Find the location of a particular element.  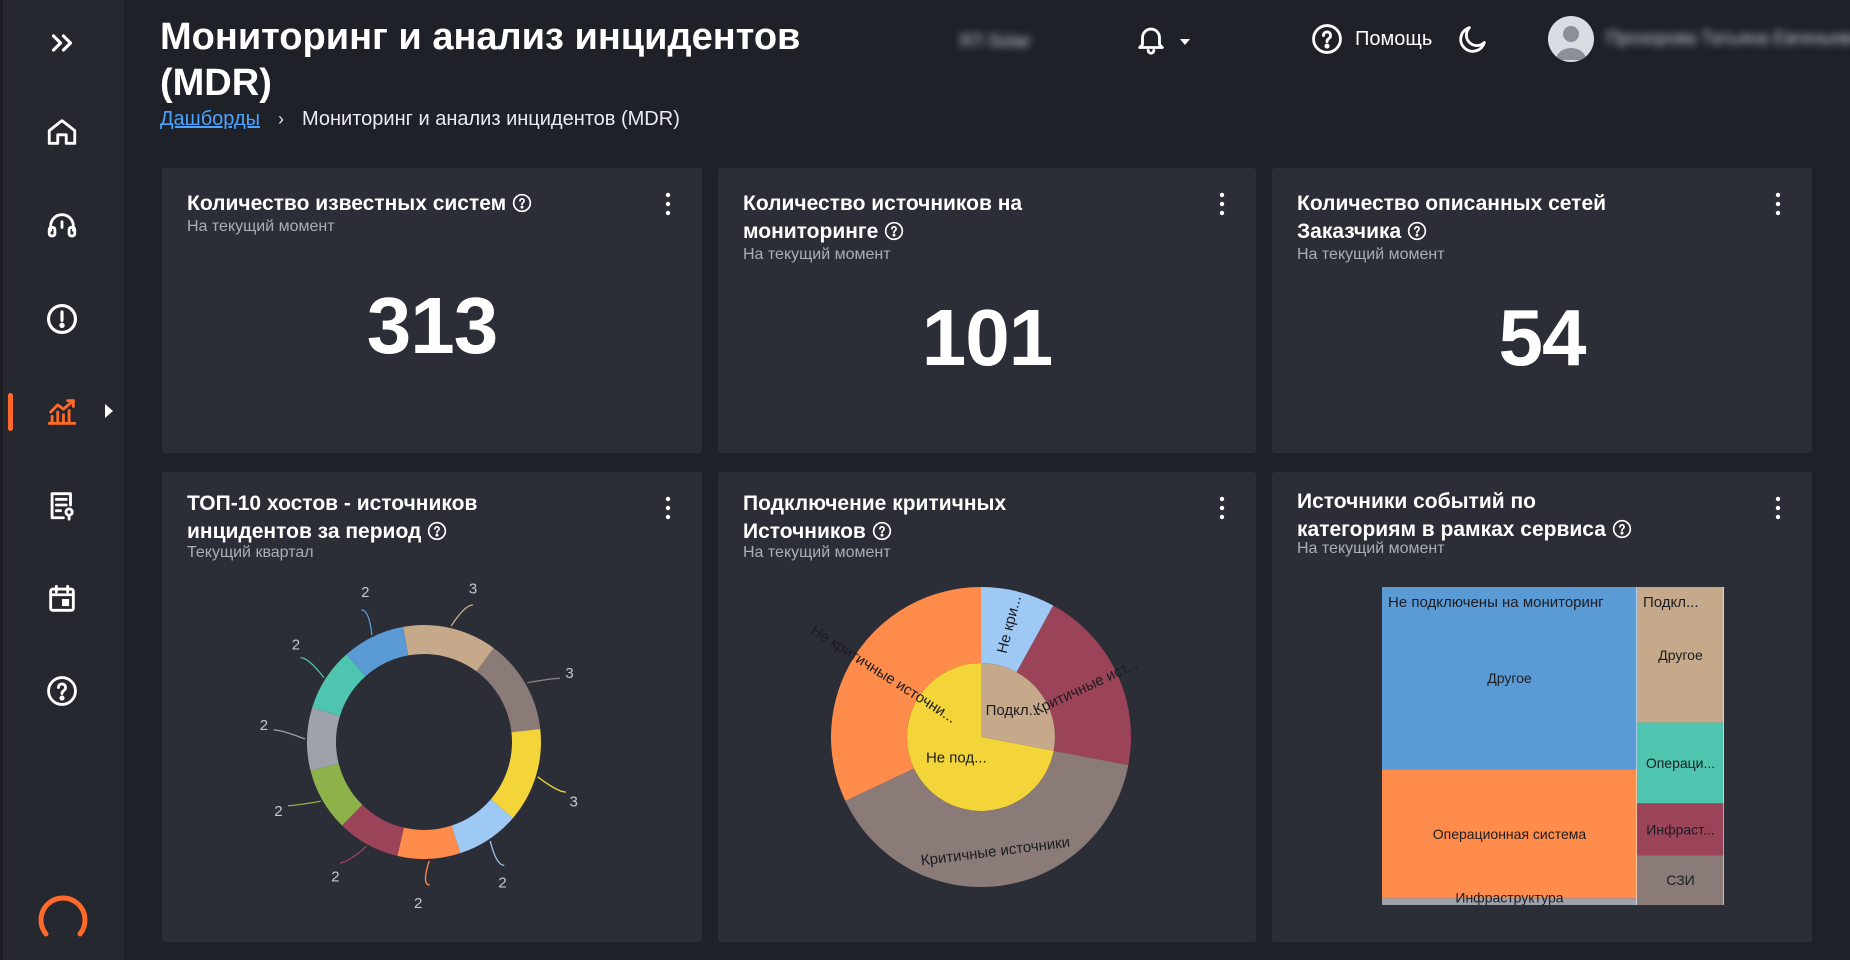

alert-circle-icon is located at coordinates (62, 319).